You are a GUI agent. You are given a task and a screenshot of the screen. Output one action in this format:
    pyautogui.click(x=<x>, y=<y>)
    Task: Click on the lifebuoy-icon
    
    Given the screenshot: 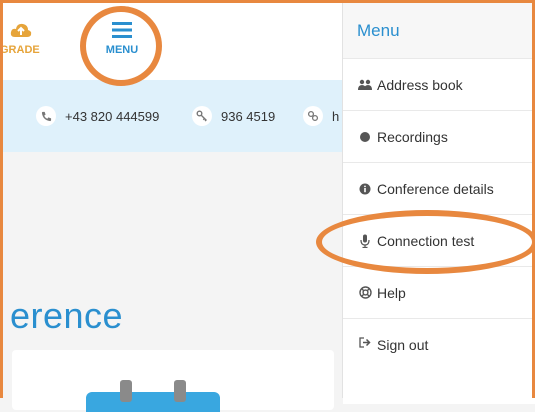 What is the action you would take?
    pyautogui.click(x=365, y=292)
    